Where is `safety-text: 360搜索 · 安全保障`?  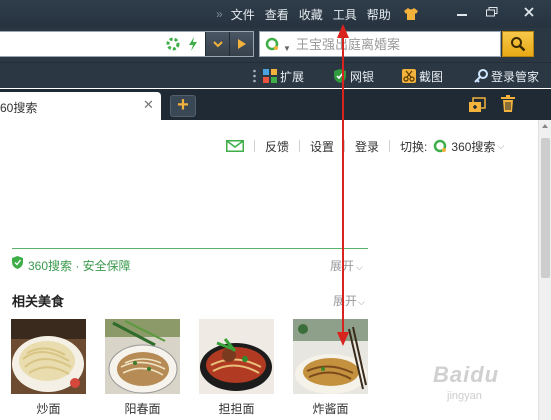 safety-text: 360搜索 · 安全保障 is located at coordinates (79, 265).